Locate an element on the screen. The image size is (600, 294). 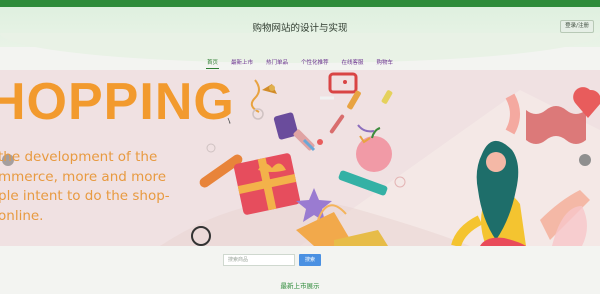
nav-item-new-arrivals: 最新上市 is located at coordinates (242, 63).